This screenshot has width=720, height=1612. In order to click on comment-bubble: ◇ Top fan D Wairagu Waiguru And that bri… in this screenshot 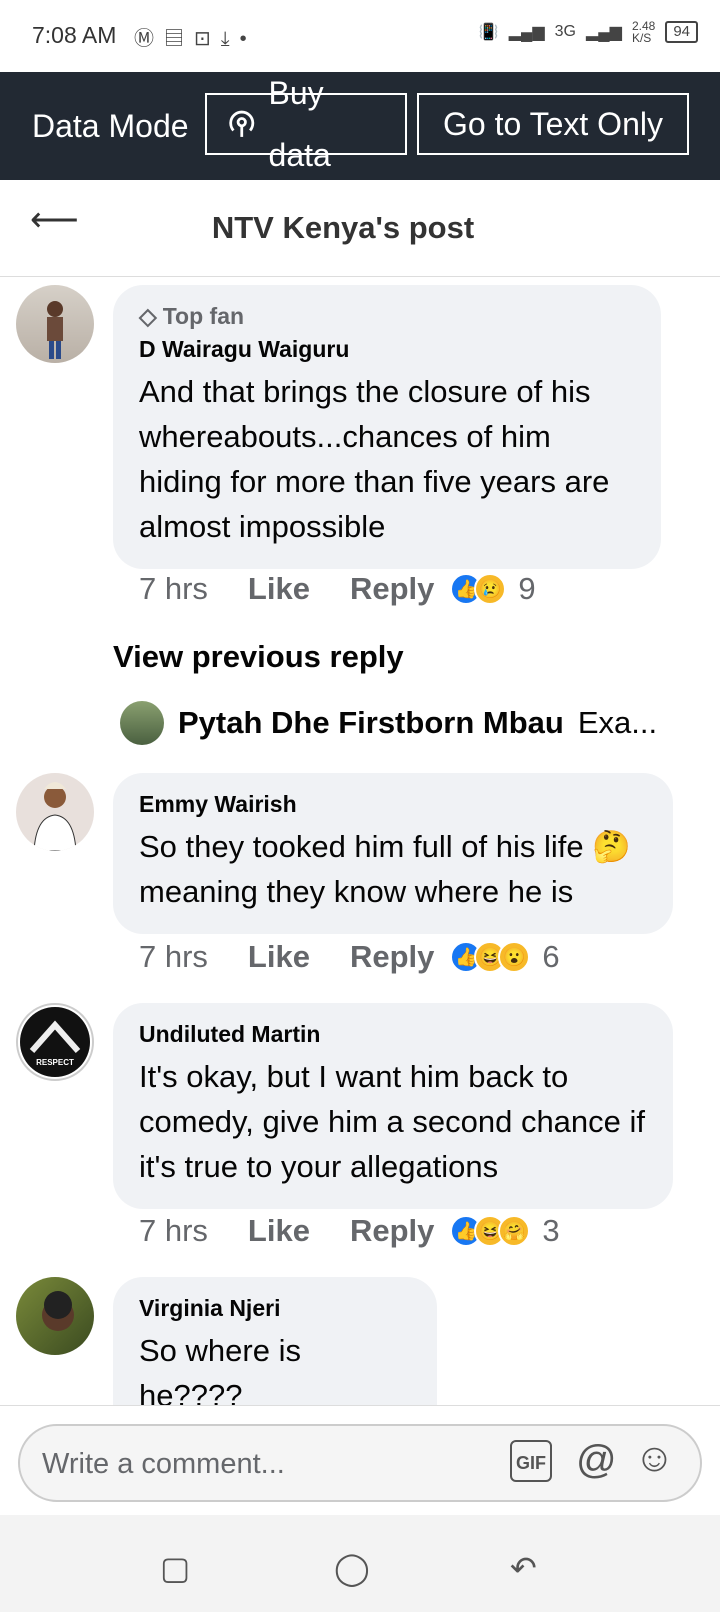, I will do `click(387, 427)`.